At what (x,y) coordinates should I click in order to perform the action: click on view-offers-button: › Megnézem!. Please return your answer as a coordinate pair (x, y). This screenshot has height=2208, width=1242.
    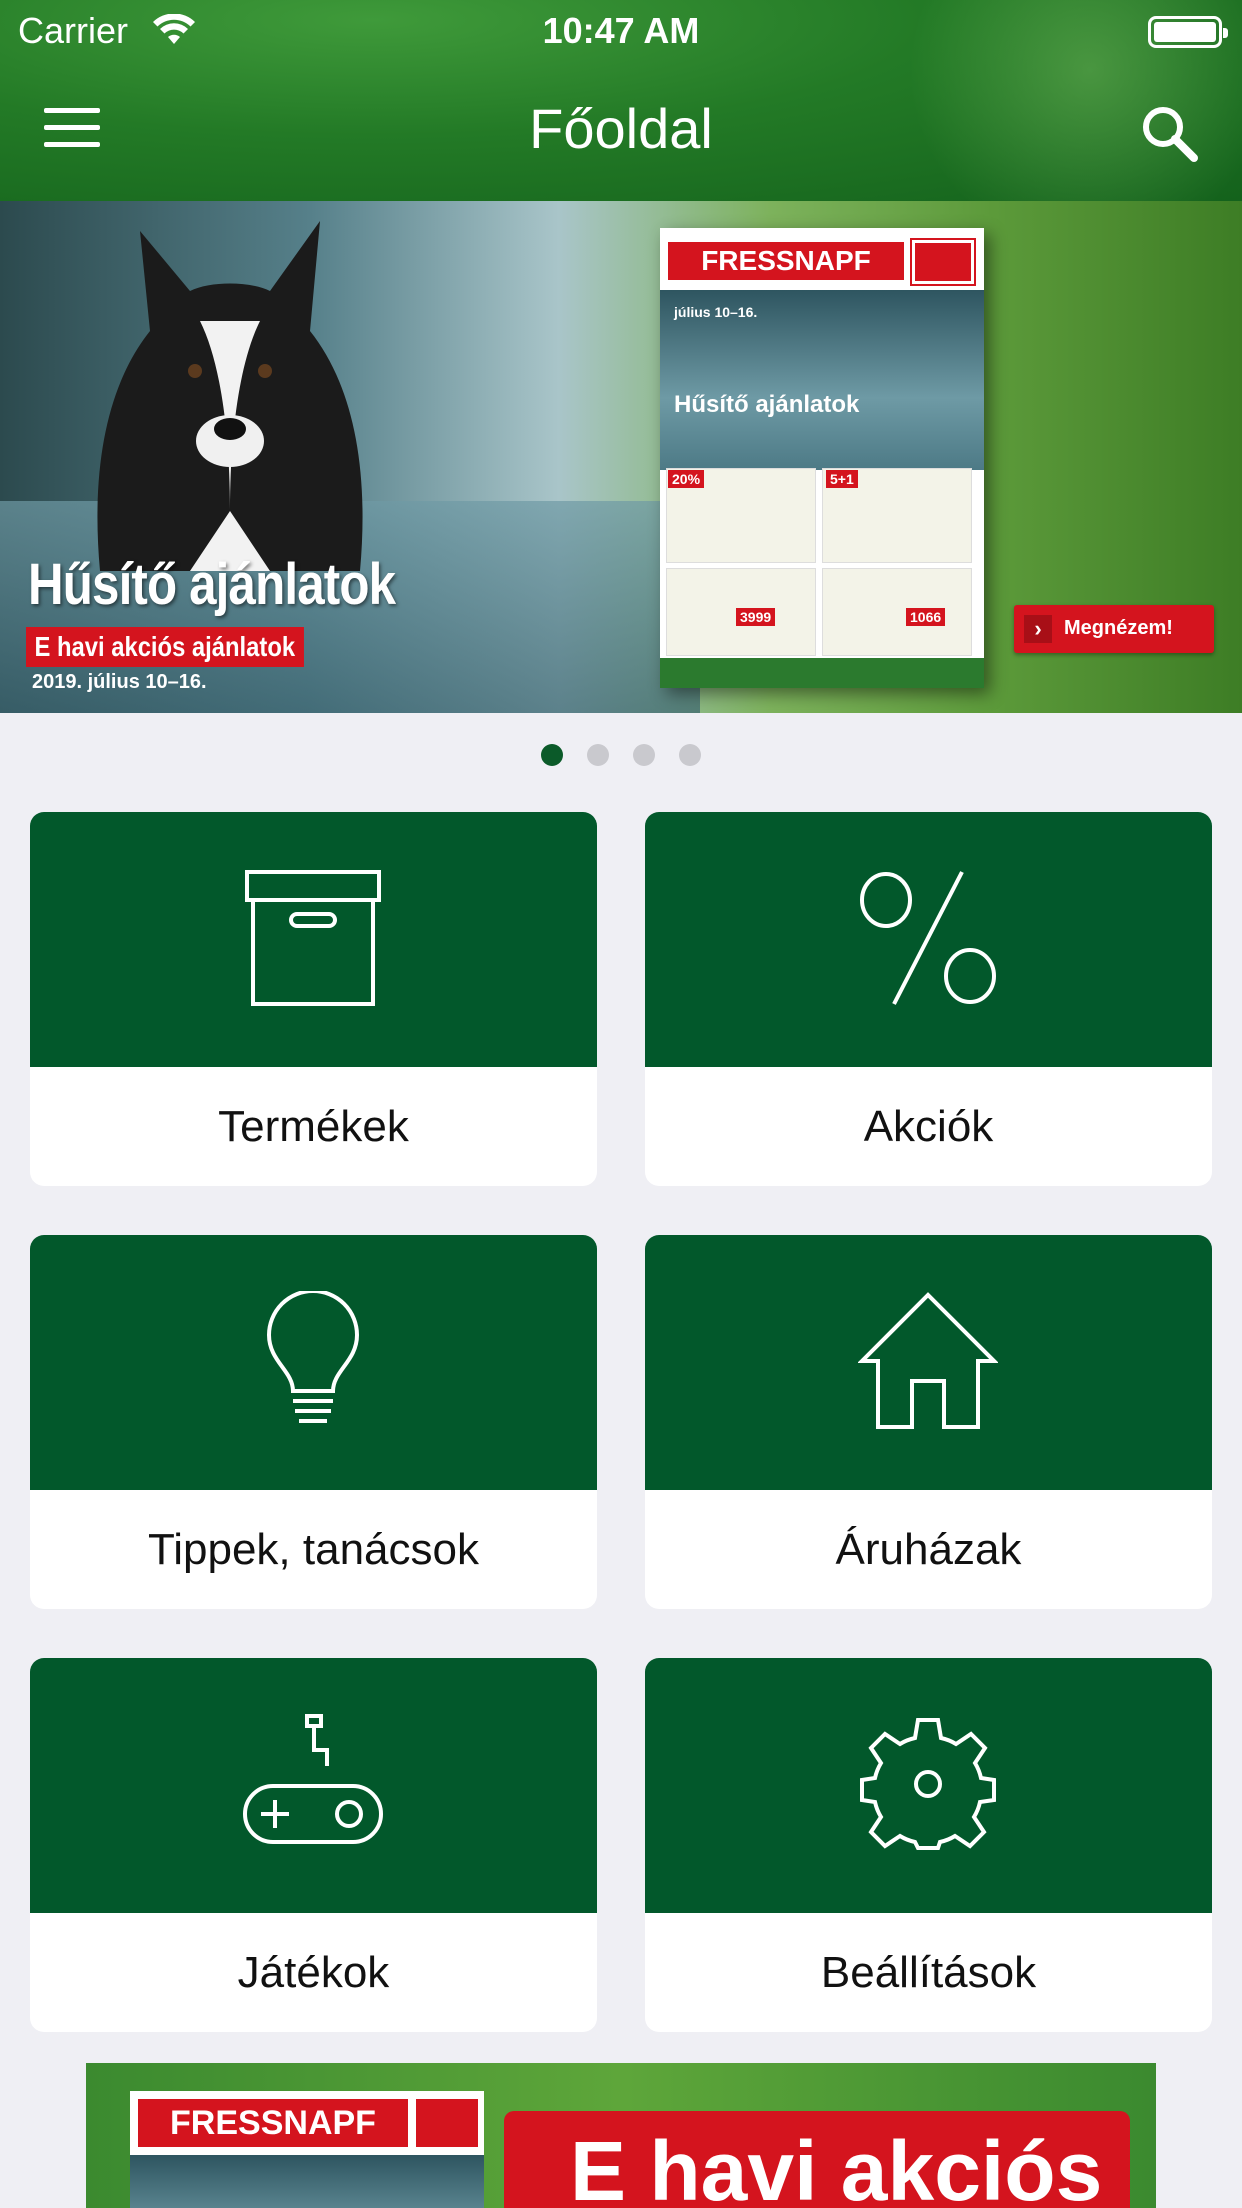
    Looking at the image, I should click on (1114, 629).